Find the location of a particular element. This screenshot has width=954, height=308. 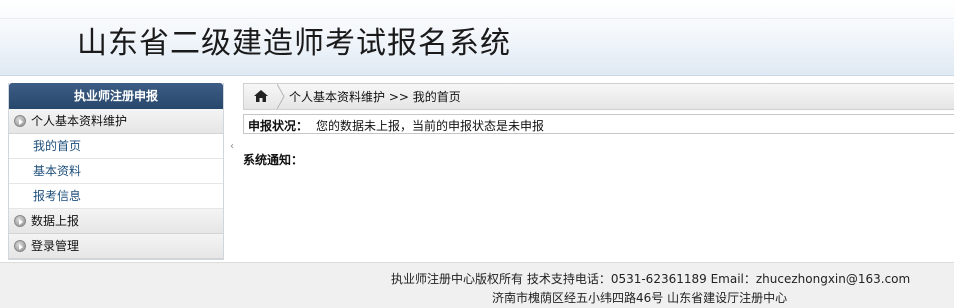

status-bar: 申报状况： 您的数据未上报，当前的申报状态是未申报 is located at coordinates (598, 124).